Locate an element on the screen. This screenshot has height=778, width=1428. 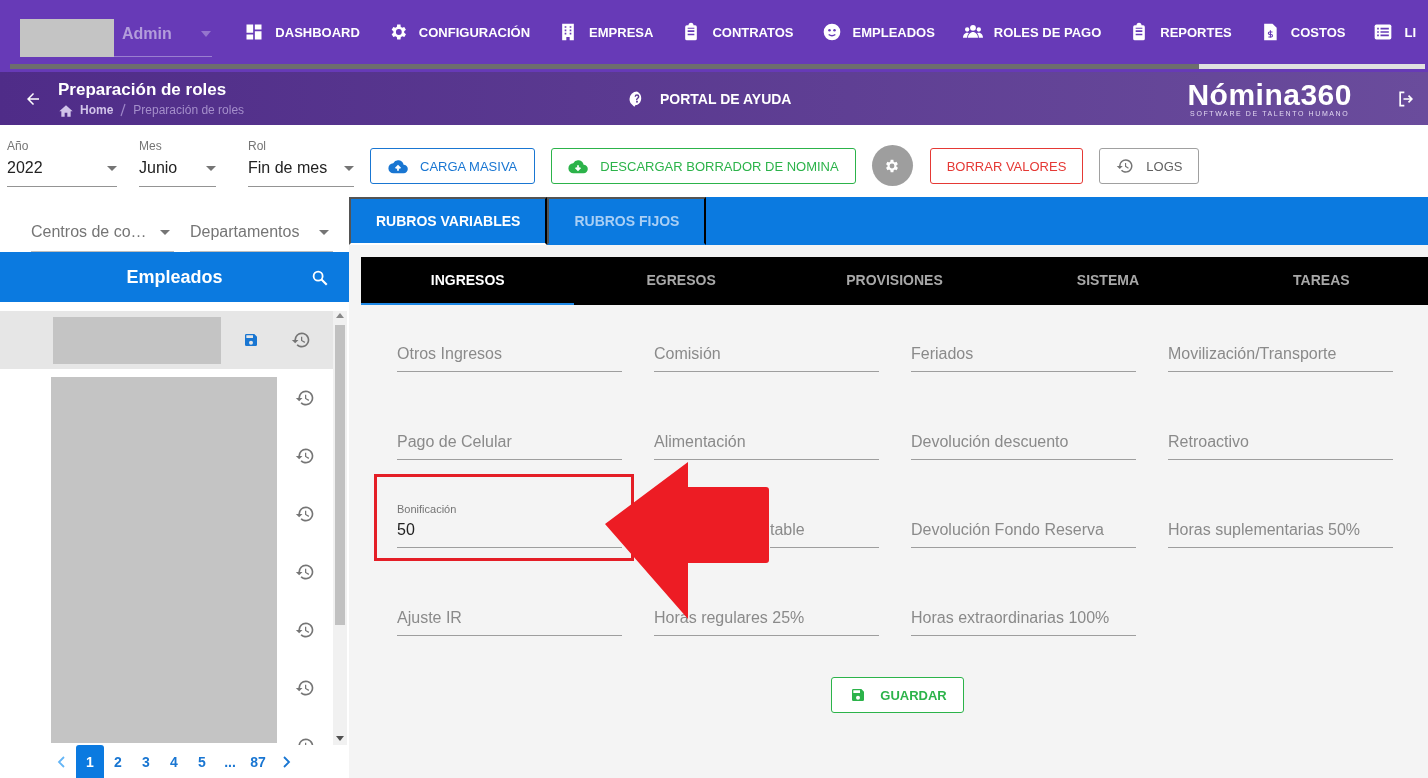
input-field: Otros Ingresos is located at coordinates (509, 342).